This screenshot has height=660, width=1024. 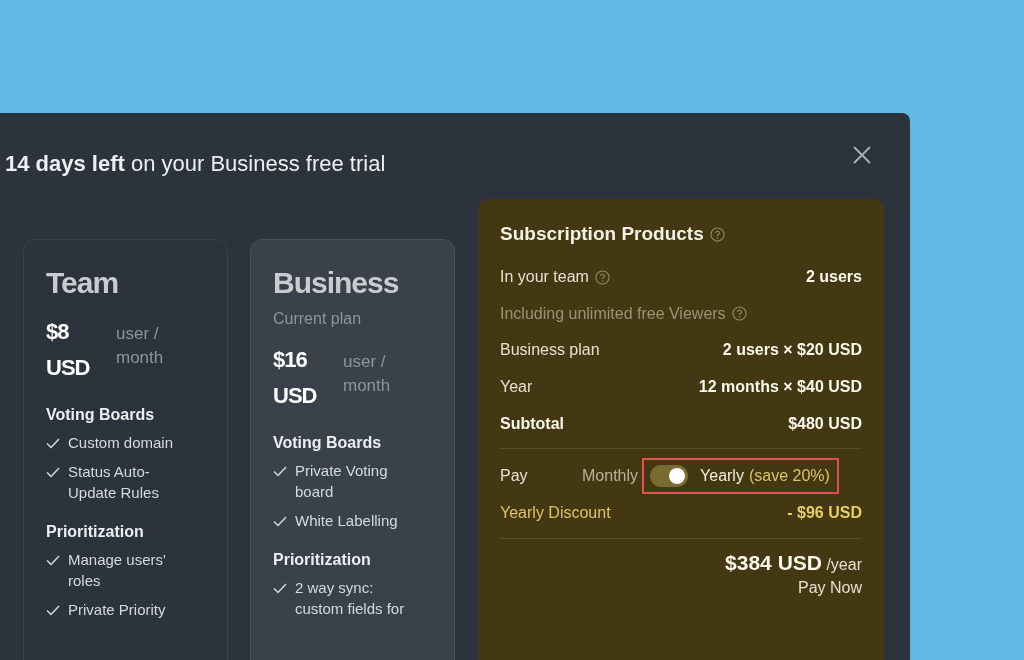 What do you see at coordinates (602, 234) in the screenshot?
I see `summary-title: Subscription Products` at bounding box center [602, 234].